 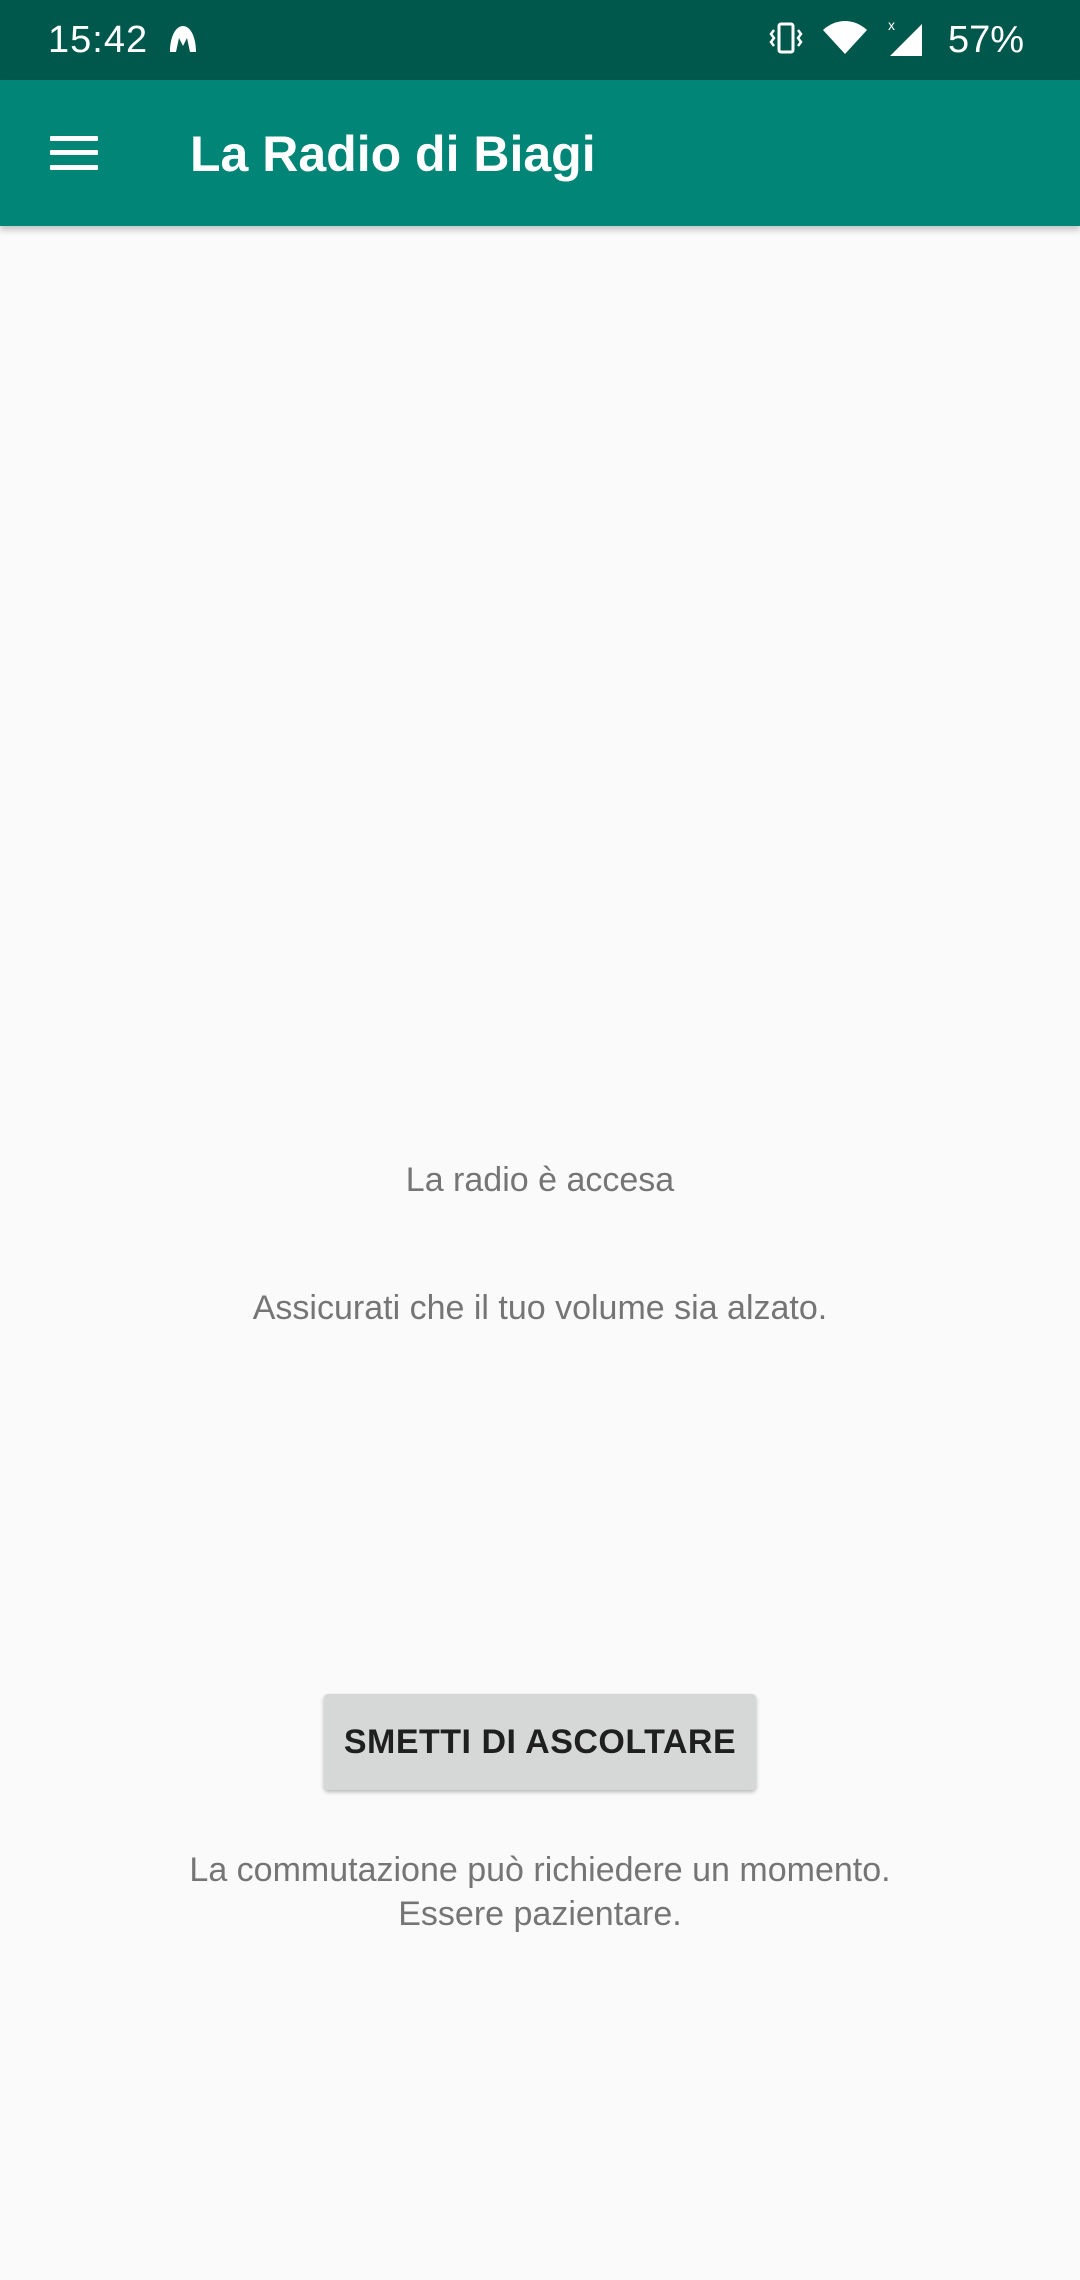 I want to click on battery-percent: 57%, so click(x=985, y=40).